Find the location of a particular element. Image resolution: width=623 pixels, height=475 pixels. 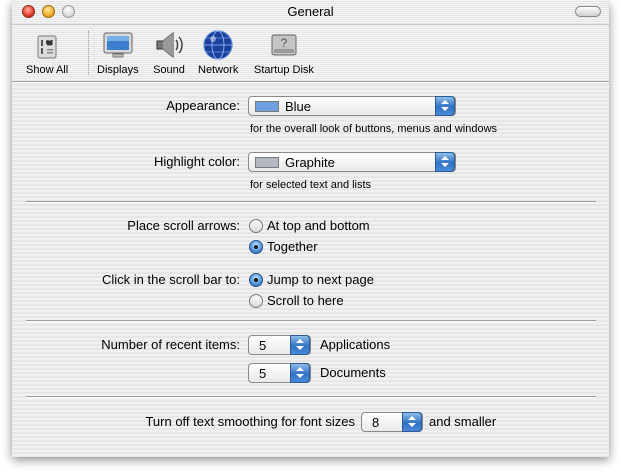

scroll-arrows-label: Place scroll arrows: is located at coordinates (183, 225).